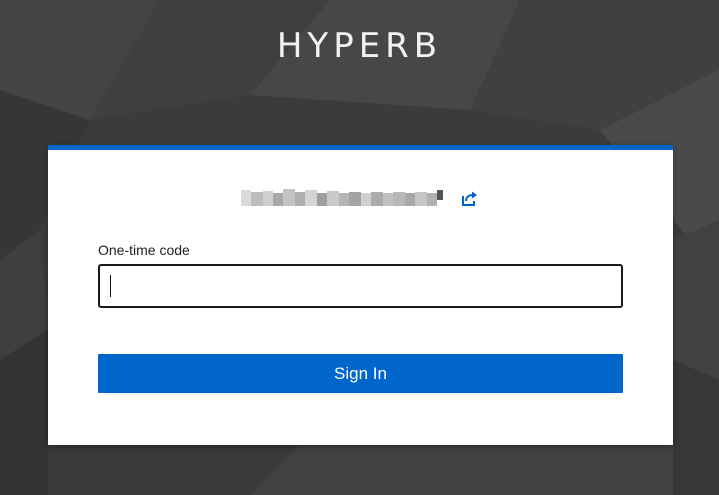 The height and width of the screenshot is (495, 719). Describe the element at coordinates (144, 250) in the screenshot. I see `otp-label: One-time code` at that location.